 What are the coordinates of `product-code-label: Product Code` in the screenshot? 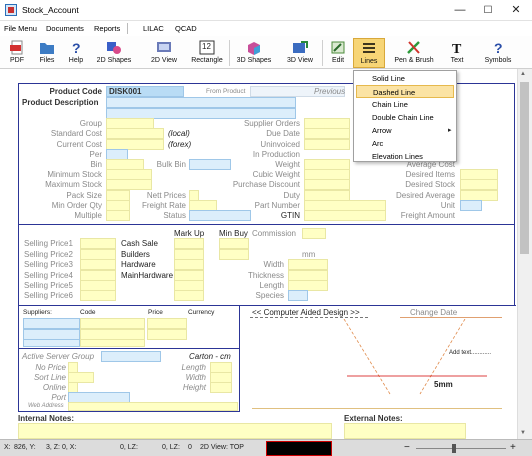 It's located at (75, 91).